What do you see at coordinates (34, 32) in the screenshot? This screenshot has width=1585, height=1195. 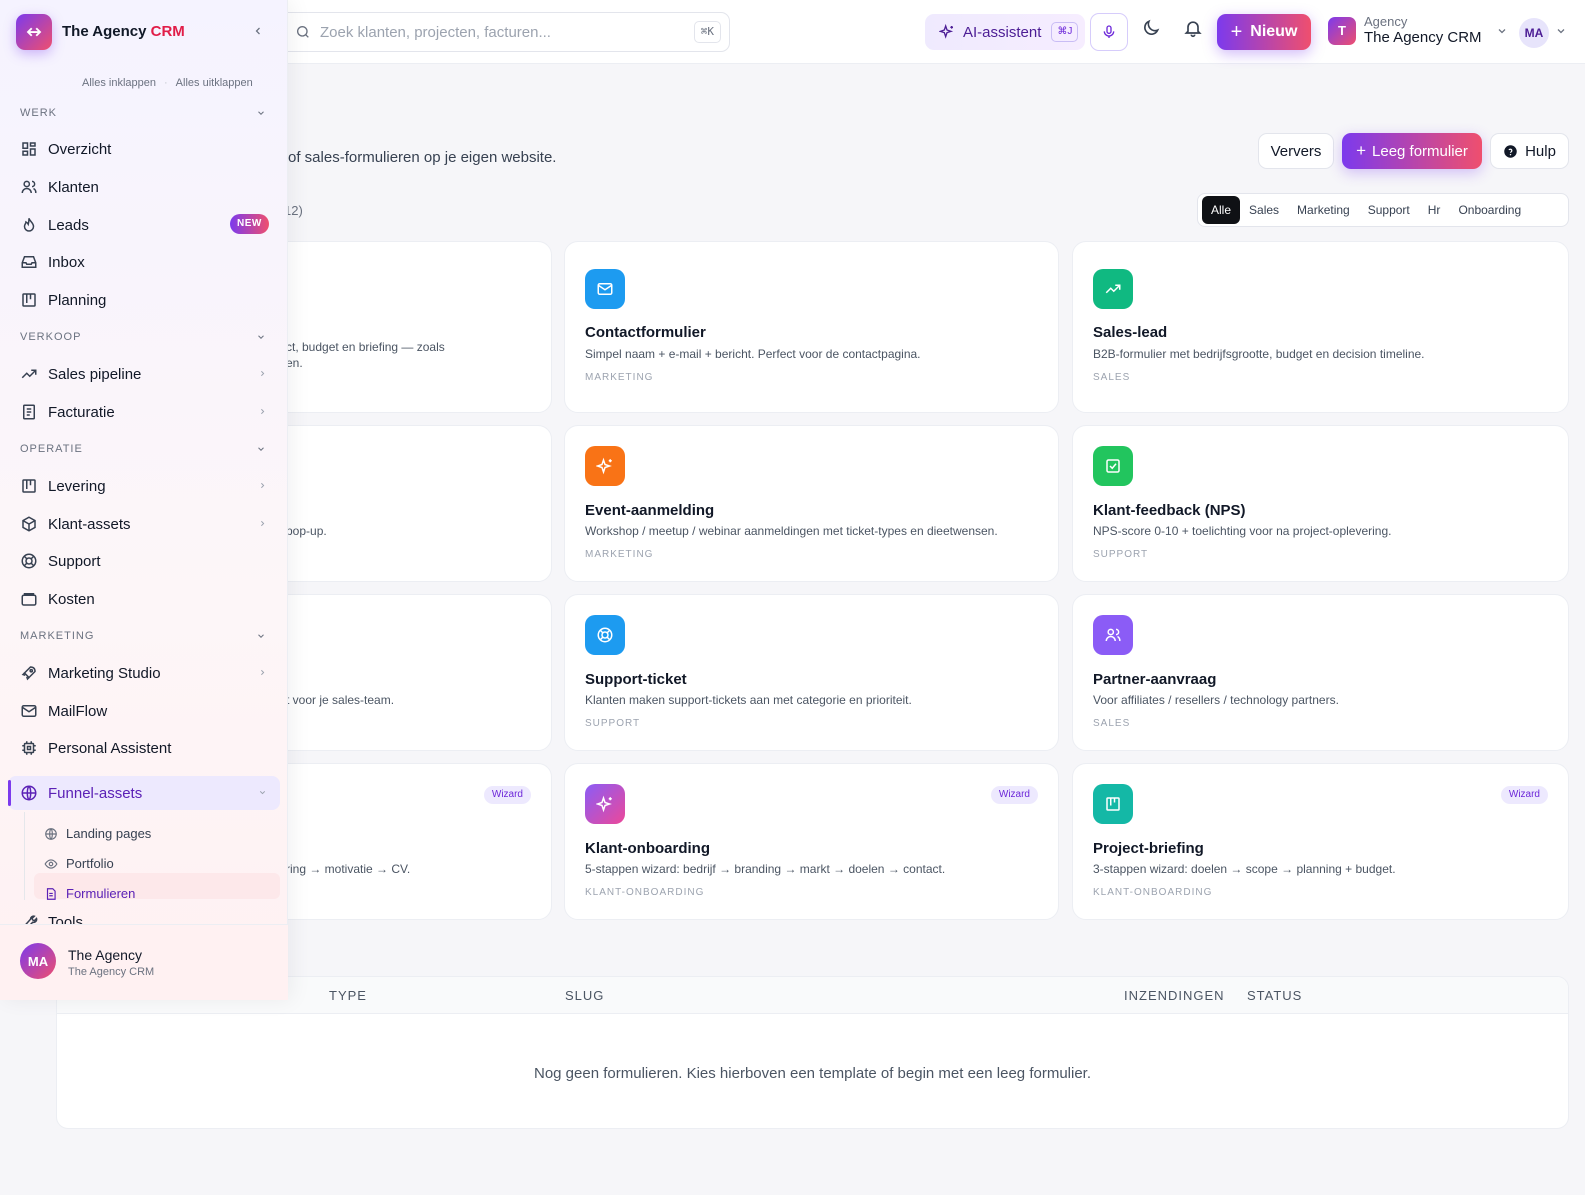 I see `app-logo` at bounding box center [34, 32].